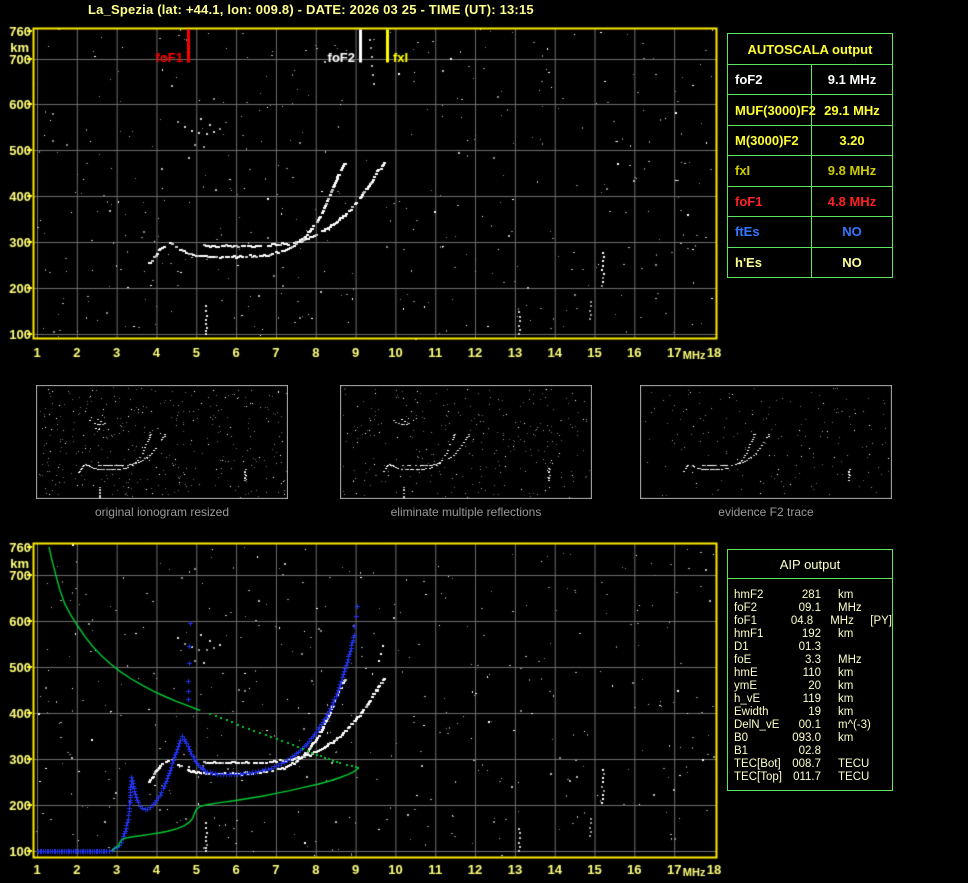  I want to click on aip-row: DelN_vE 00.1 m^(-3), so click(813, 725).